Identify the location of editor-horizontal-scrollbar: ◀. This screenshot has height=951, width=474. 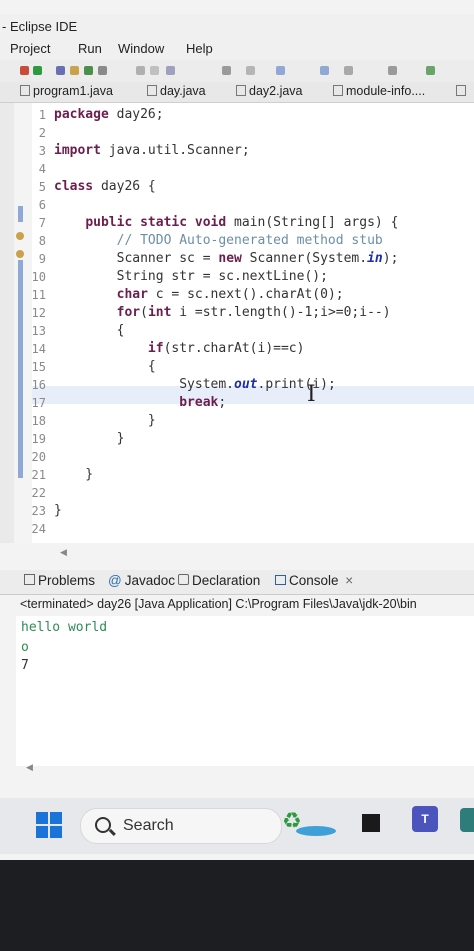
(237, 553).